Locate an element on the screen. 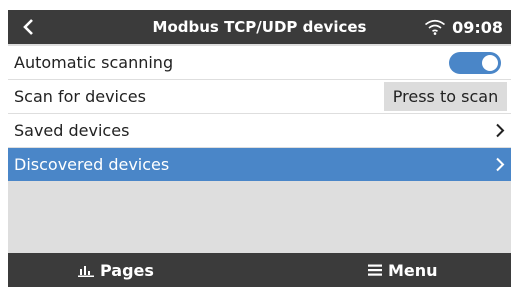 This screenshot has height=297, width=518. pages-button: Pages is located at coordinates (116, 270).